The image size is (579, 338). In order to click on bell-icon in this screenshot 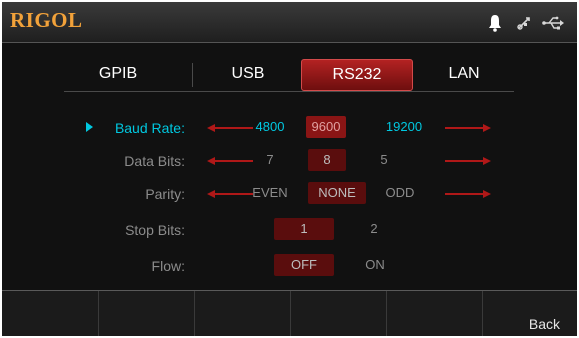, I will do `click(495, 25)`.